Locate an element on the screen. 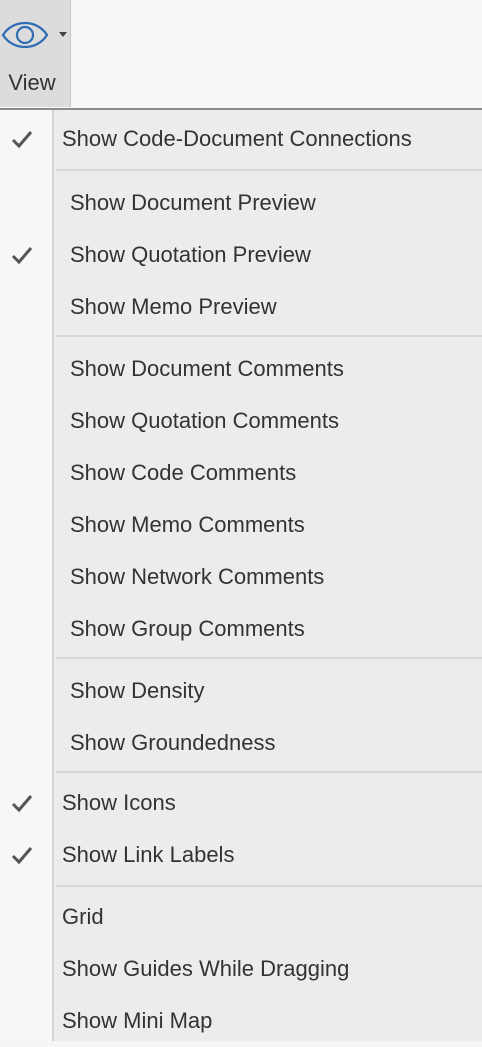 The width and height of the screenshot is (482, 1047). caret-down-icon is located at coordinates (63, 34).